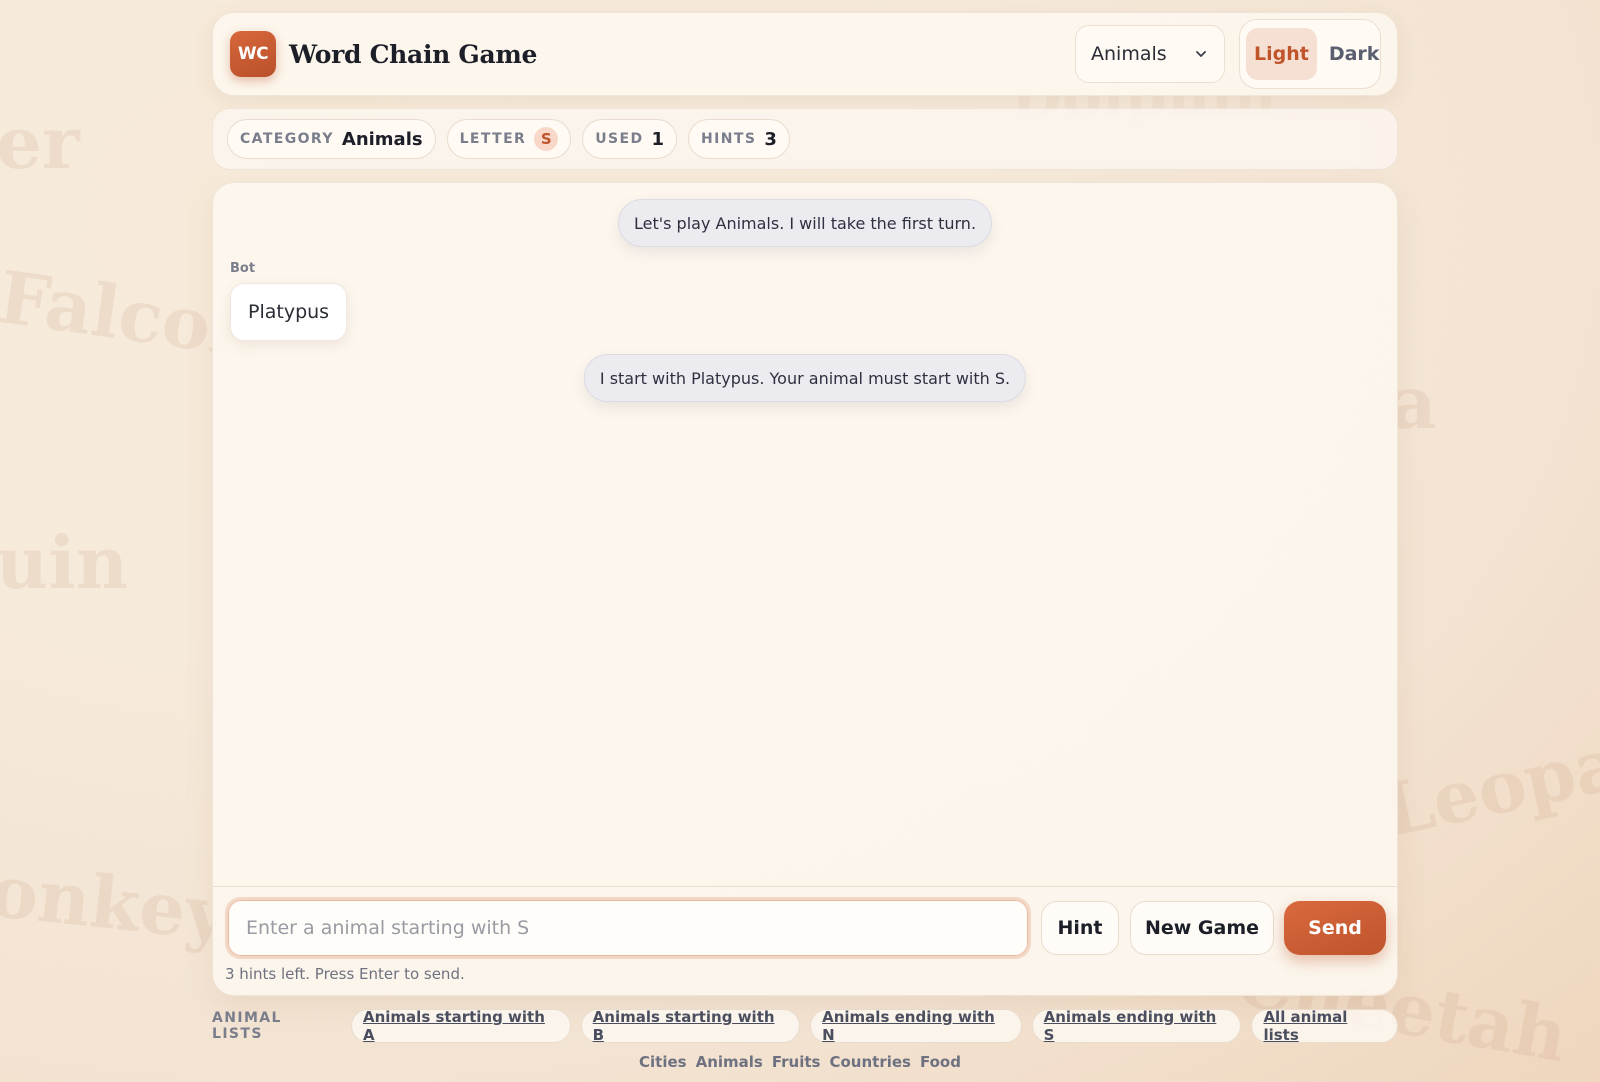 The image size is (1600, 1082). Describe the element at coordinates (805, 886) in the screenshot. I see `composer-divider` at that location.